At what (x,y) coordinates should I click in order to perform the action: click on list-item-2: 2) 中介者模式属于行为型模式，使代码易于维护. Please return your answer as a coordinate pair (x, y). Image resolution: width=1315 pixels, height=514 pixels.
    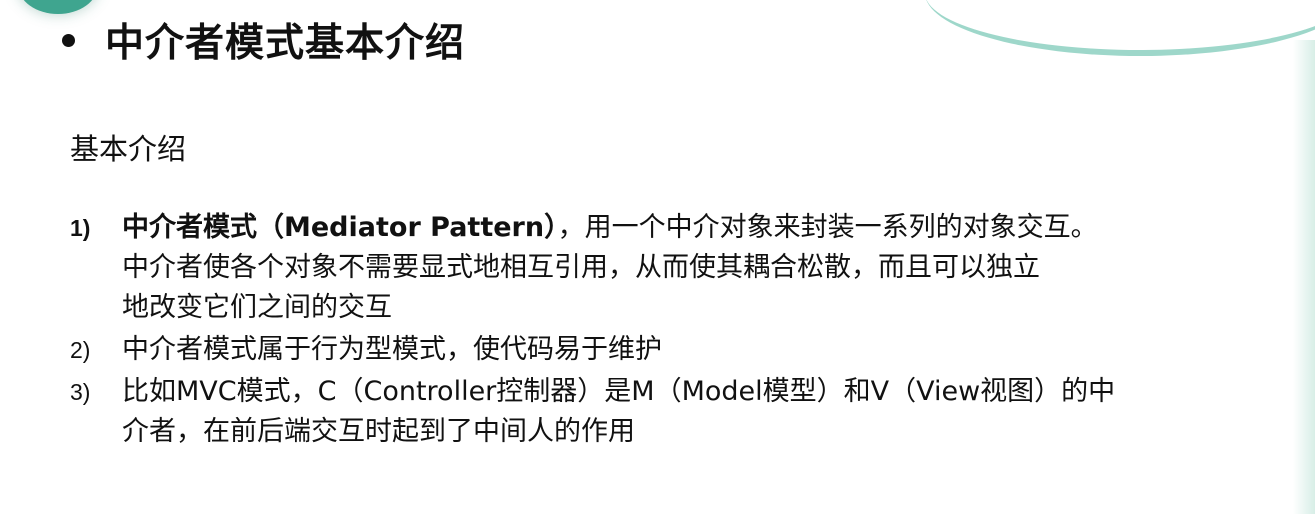
    Looking at the image, I should click on (670, 350).